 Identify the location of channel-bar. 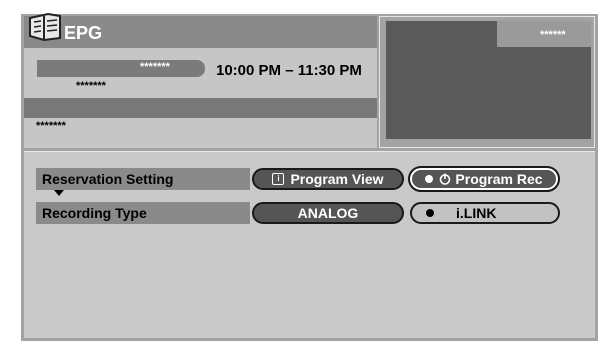
(121, 68).